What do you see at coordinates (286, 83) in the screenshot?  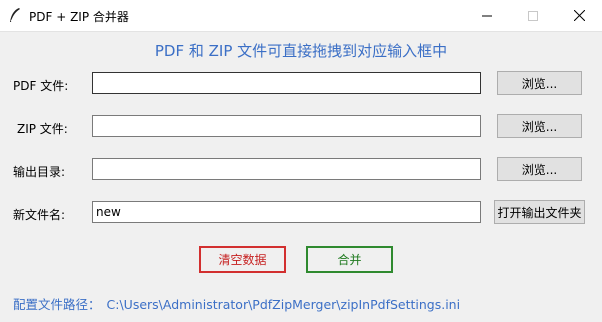 I see `pdf-file-input` at bounding box center [286, 83].